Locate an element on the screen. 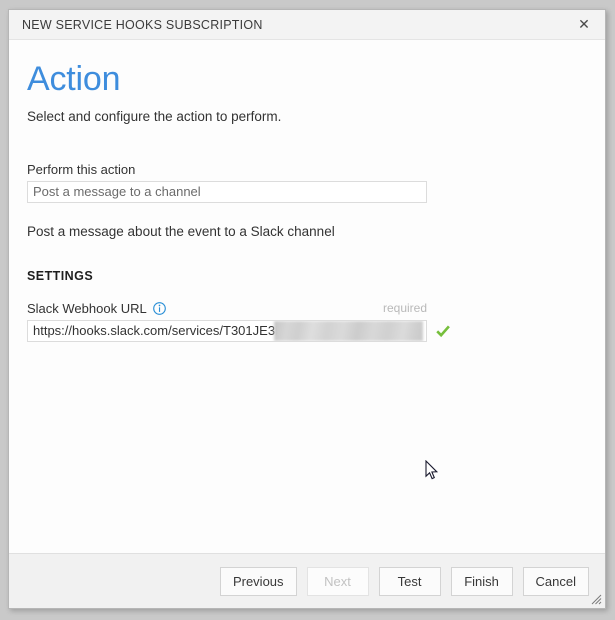 The width and height of the screenshot is (615, 620). dialog-footer: Previous Next Test Finish Cancel is located at coordinates (307, 580).